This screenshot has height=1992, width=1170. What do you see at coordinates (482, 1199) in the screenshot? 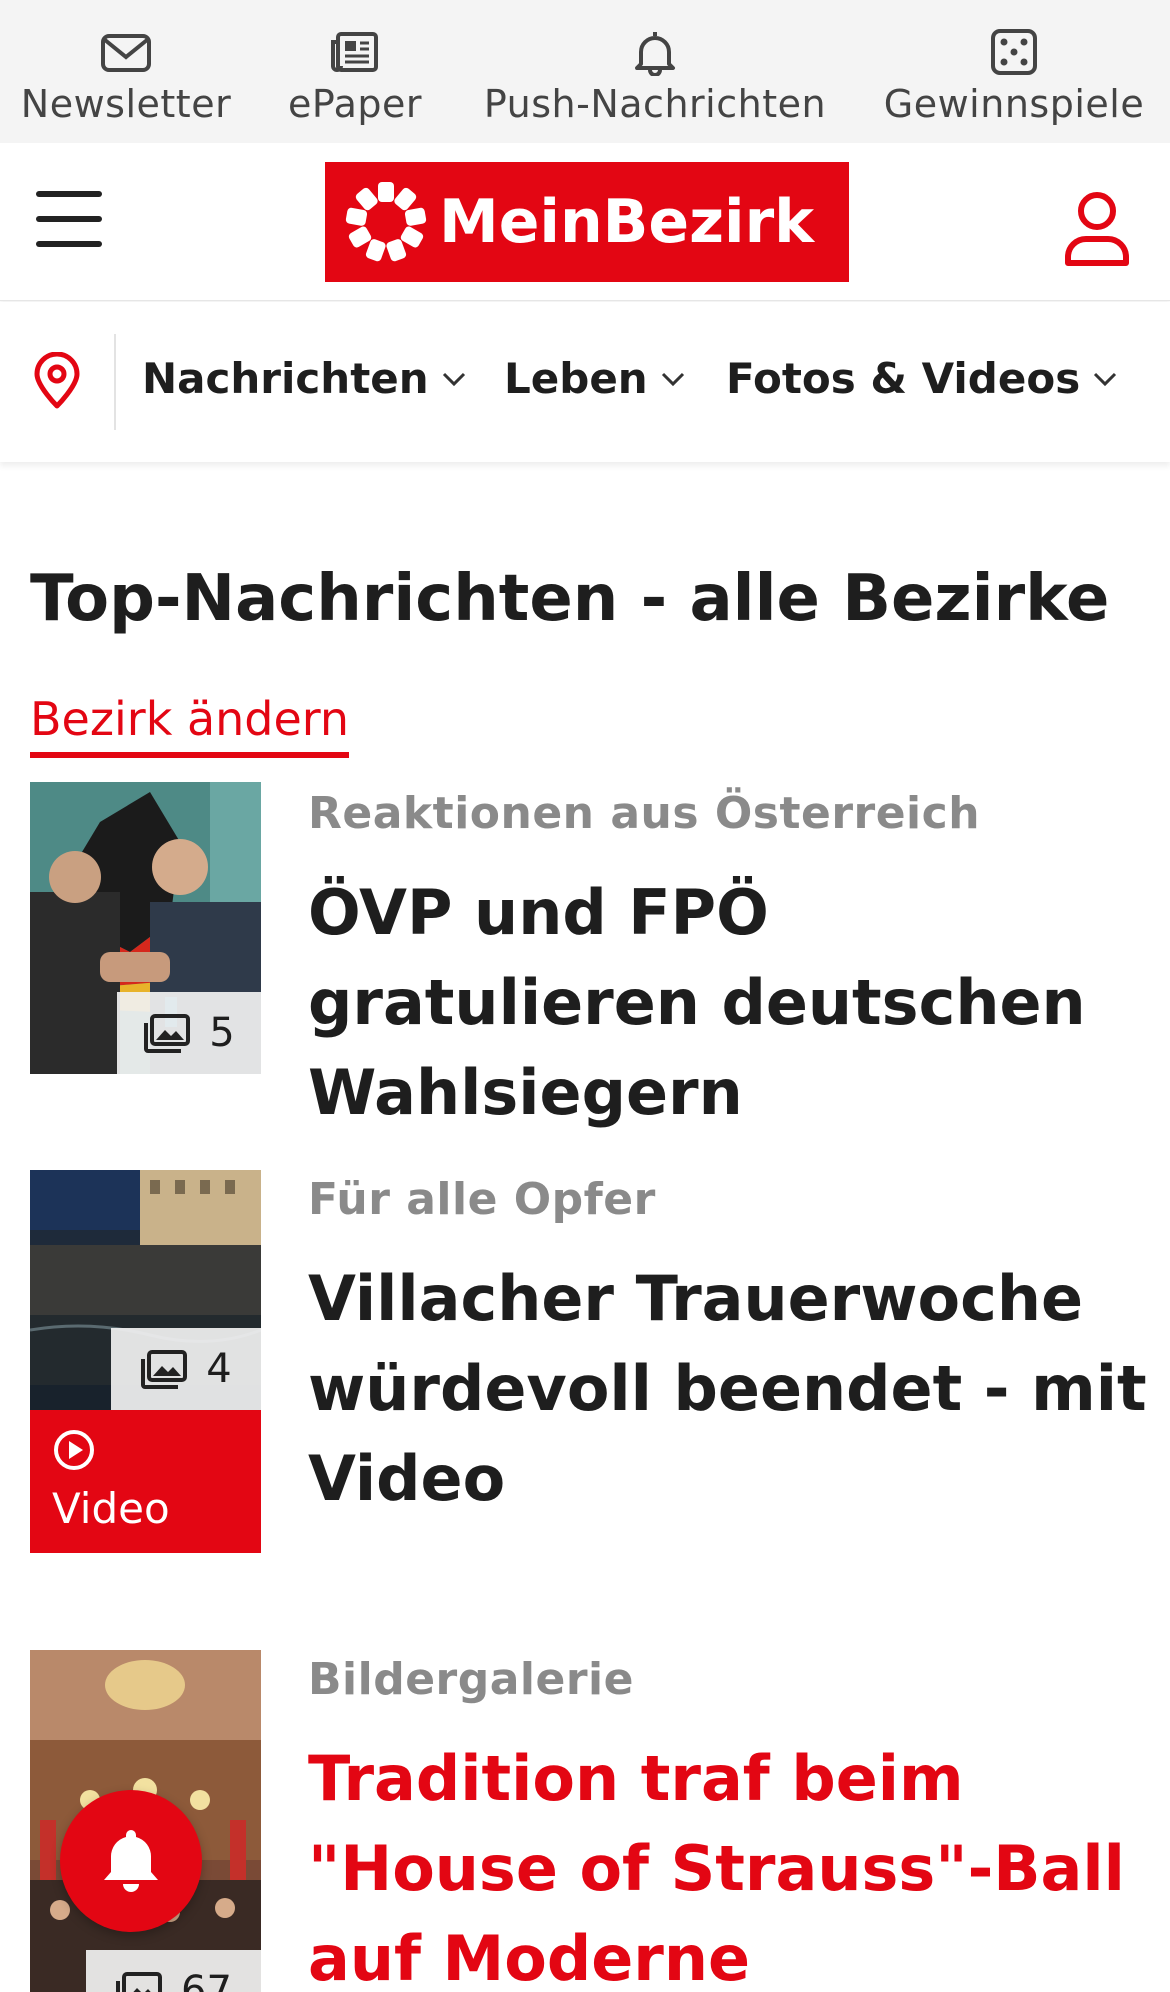
I see `article-kicker: Für alle Opfer` at bounding box center [482, 1199].